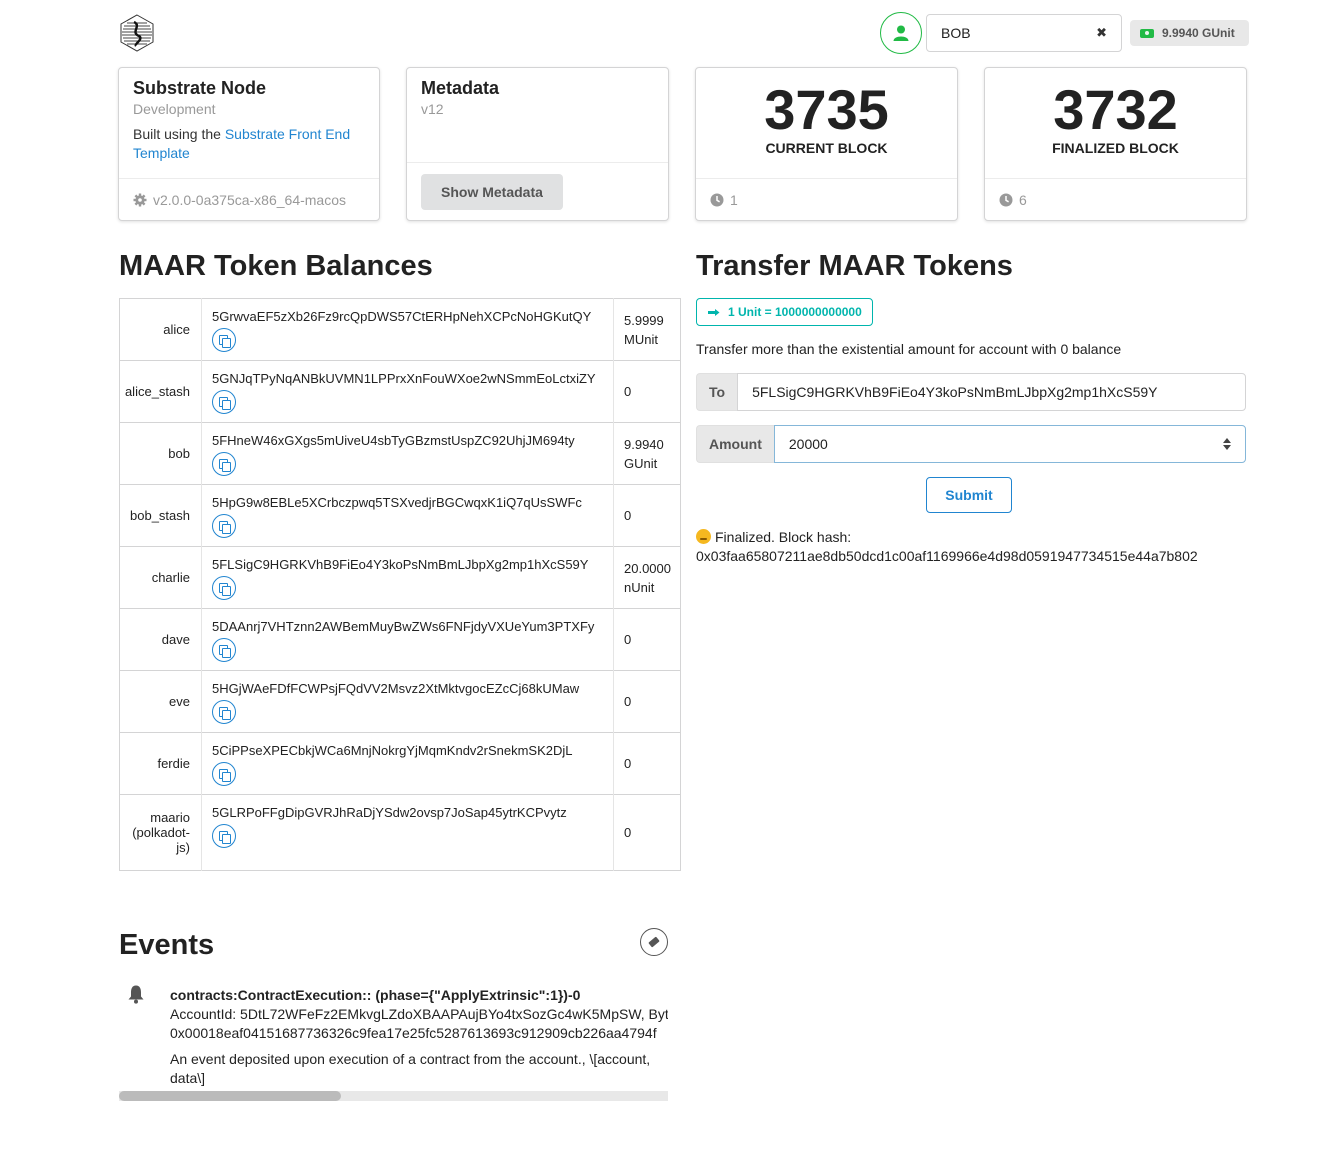 This screenshot has width=1334, height=1156. I want to click on account-selector: BOB ✖, so click(1024, 33).